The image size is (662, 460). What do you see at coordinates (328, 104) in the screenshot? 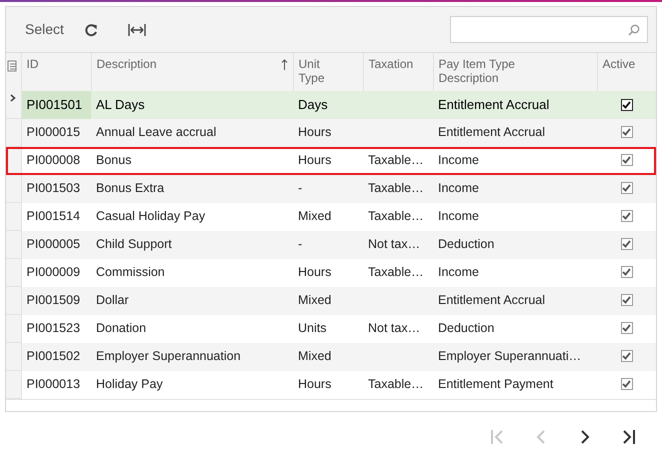
I see `table-cell: Days` at bounding box center [328, 104].